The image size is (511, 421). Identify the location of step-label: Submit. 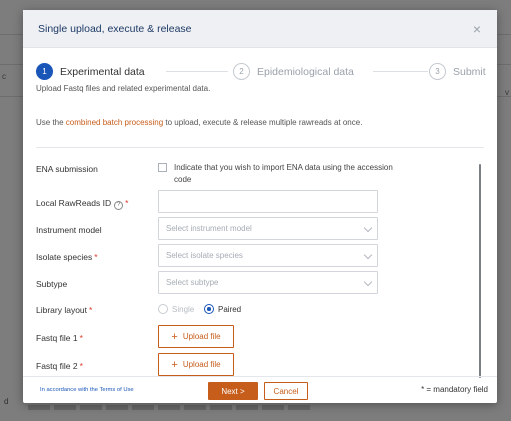
(469, 71).